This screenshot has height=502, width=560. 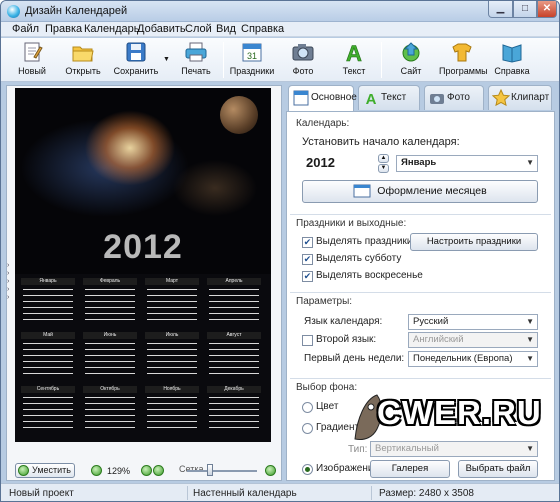 What do you see at coordinates (161, 29) in the screenshot?
I see `menu-add: Добавить` at bounding box center [161, 29].